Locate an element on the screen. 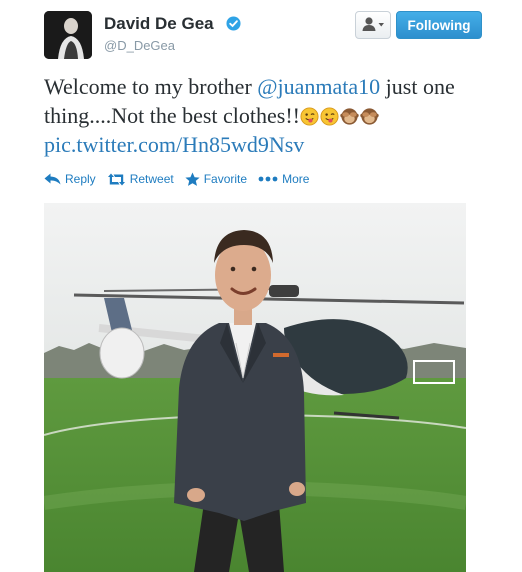 This screenshot has width=522, height=572. avatar-image is located at coordinates (68, 35).